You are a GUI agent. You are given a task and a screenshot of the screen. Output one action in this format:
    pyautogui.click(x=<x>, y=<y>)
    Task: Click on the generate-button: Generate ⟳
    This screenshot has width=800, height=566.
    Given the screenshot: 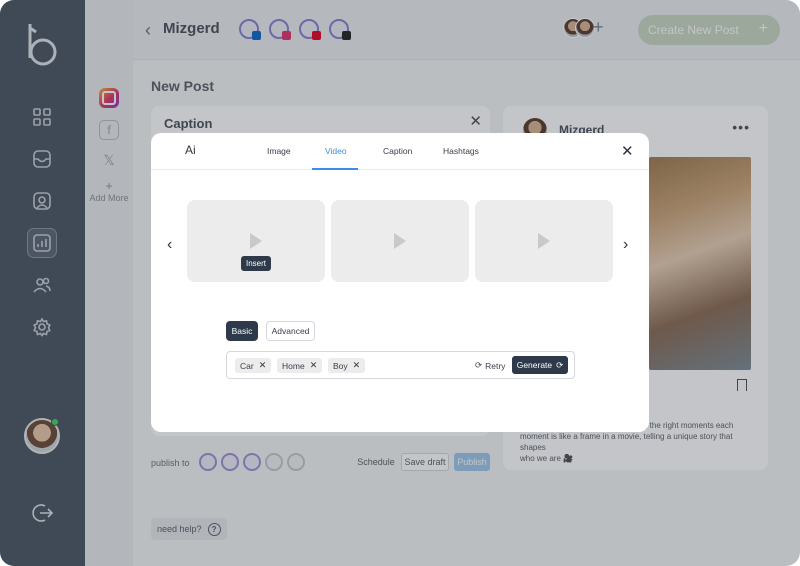 What is the action you would take?
    pyautogui.click(x=540, y=365)
    